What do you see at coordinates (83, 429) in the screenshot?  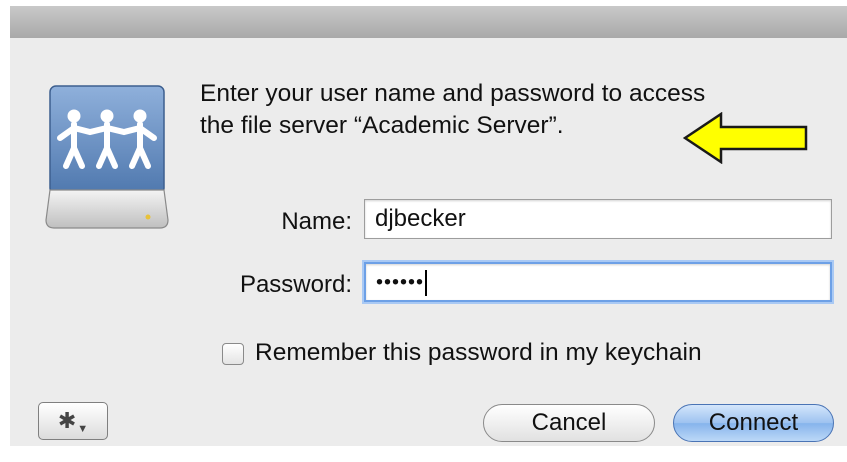 I see `dropdown-triangle-icon: ▼` at bounding box center [83, 429].